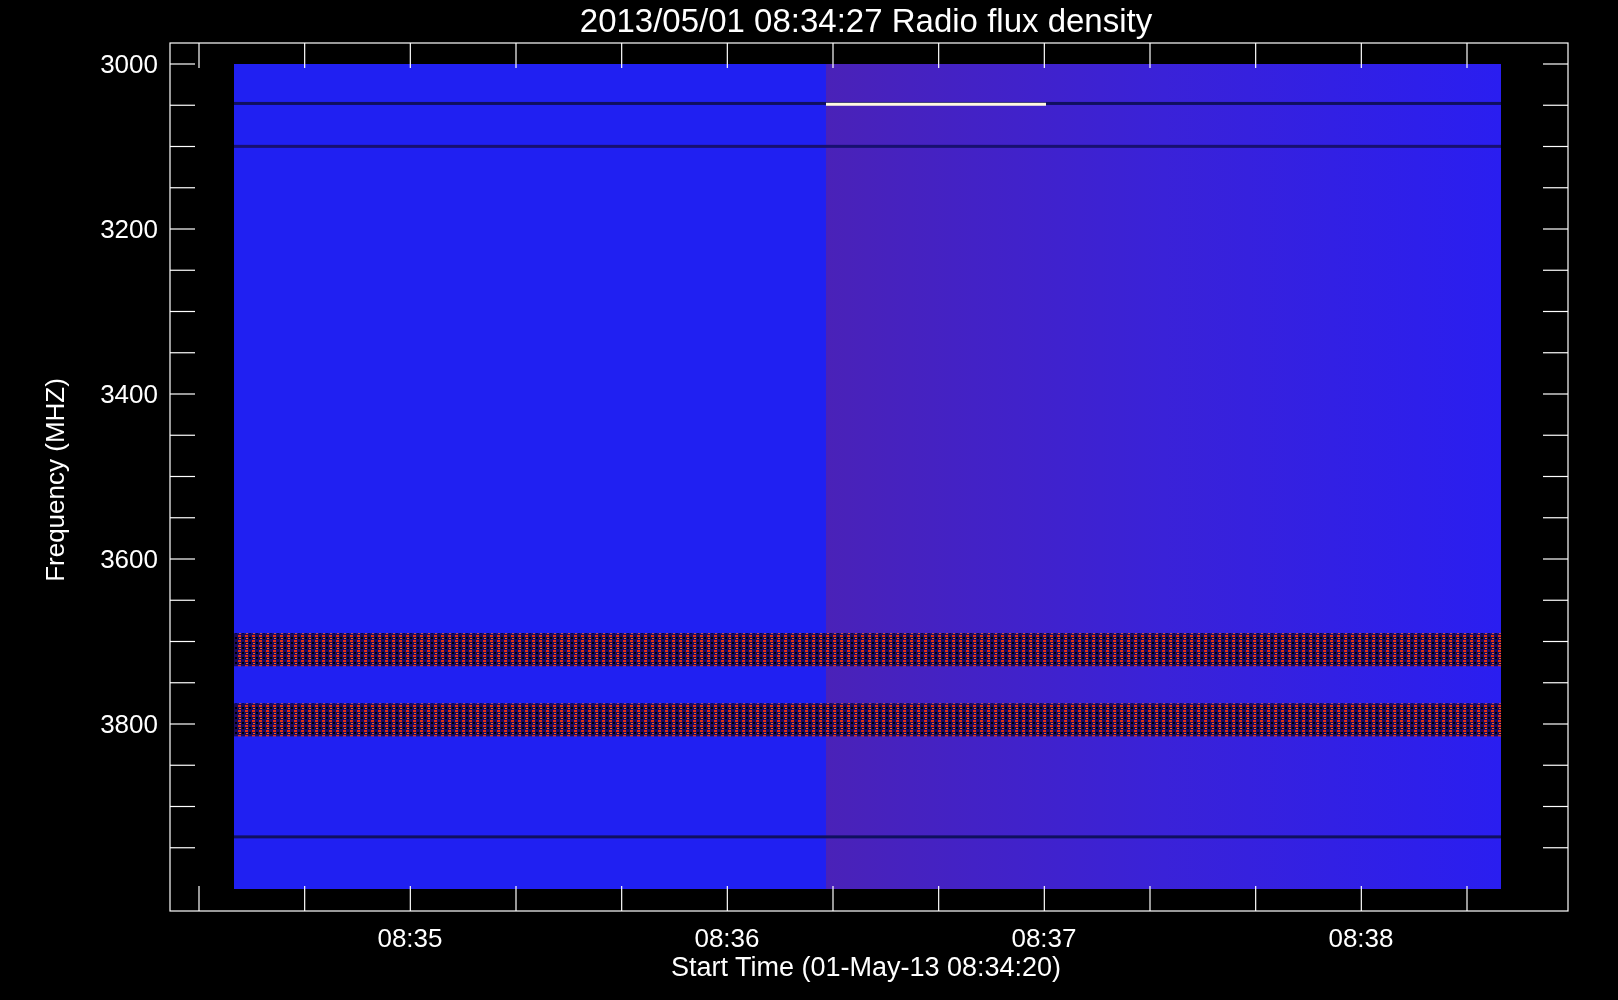  What do you see at coordinates (866, 20) in the screenshot?
I see `plot-title: 2013/05/01 08:34:27 Radio flux density` at bounding box center [866, 20].